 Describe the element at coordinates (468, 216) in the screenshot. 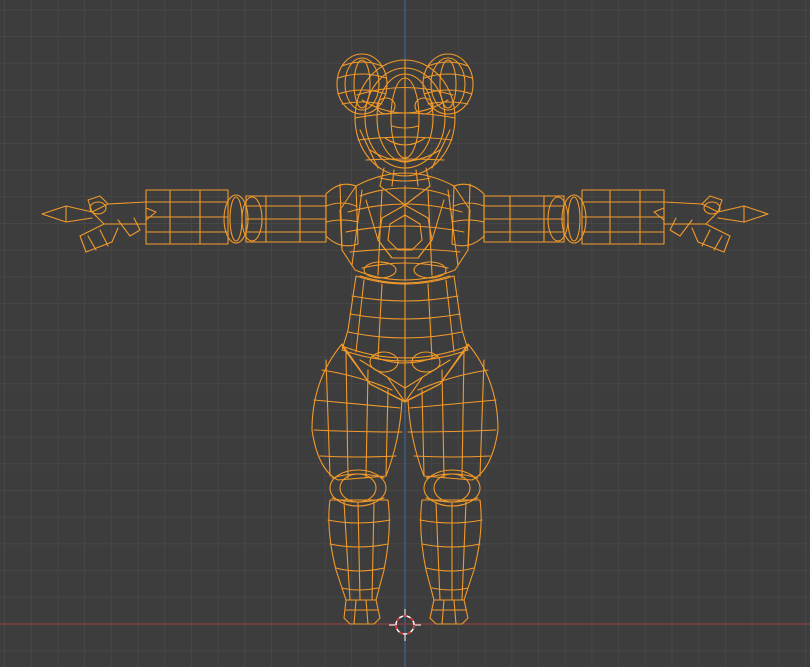

I see `right-shoulder` at that location.